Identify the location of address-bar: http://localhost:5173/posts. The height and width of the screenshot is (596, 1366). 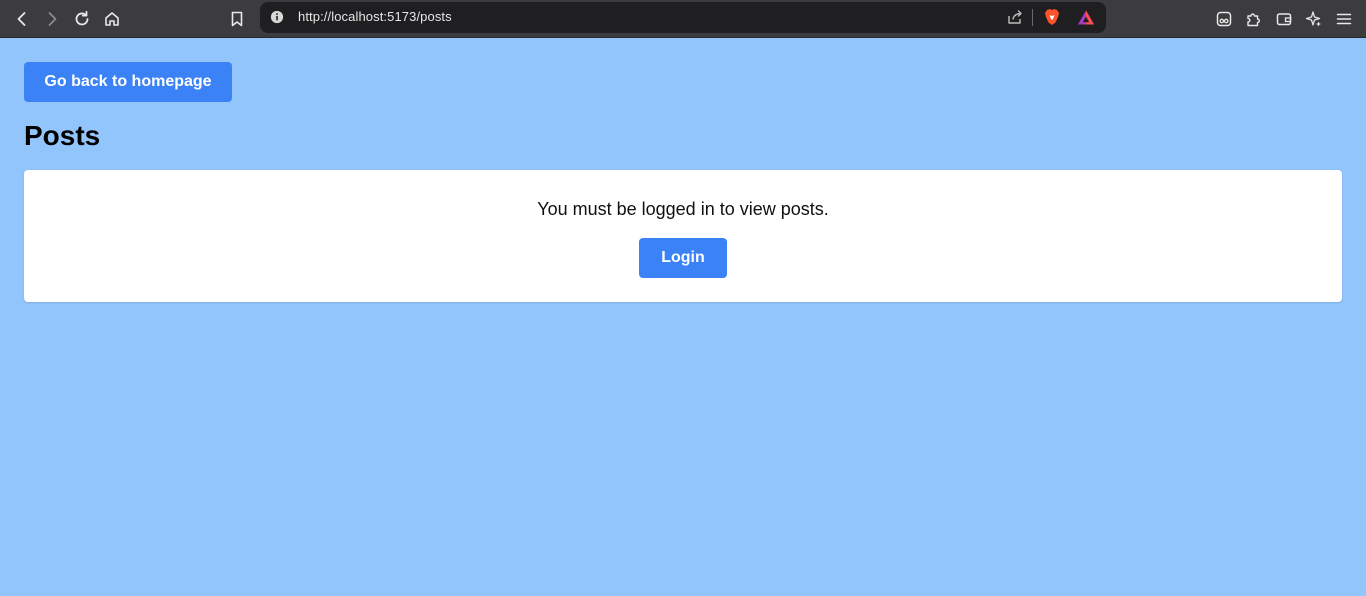
(683, 17).